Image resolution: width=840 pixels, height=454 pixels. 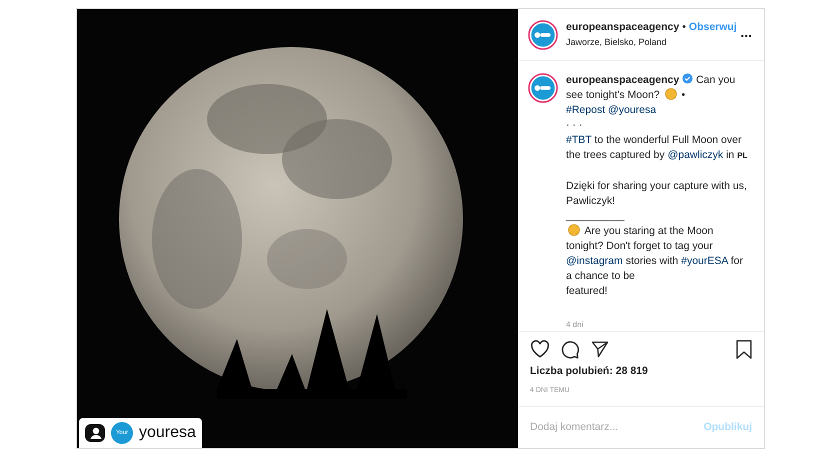 I want to click on tag-username: youresa, so click(x=167, y=433).